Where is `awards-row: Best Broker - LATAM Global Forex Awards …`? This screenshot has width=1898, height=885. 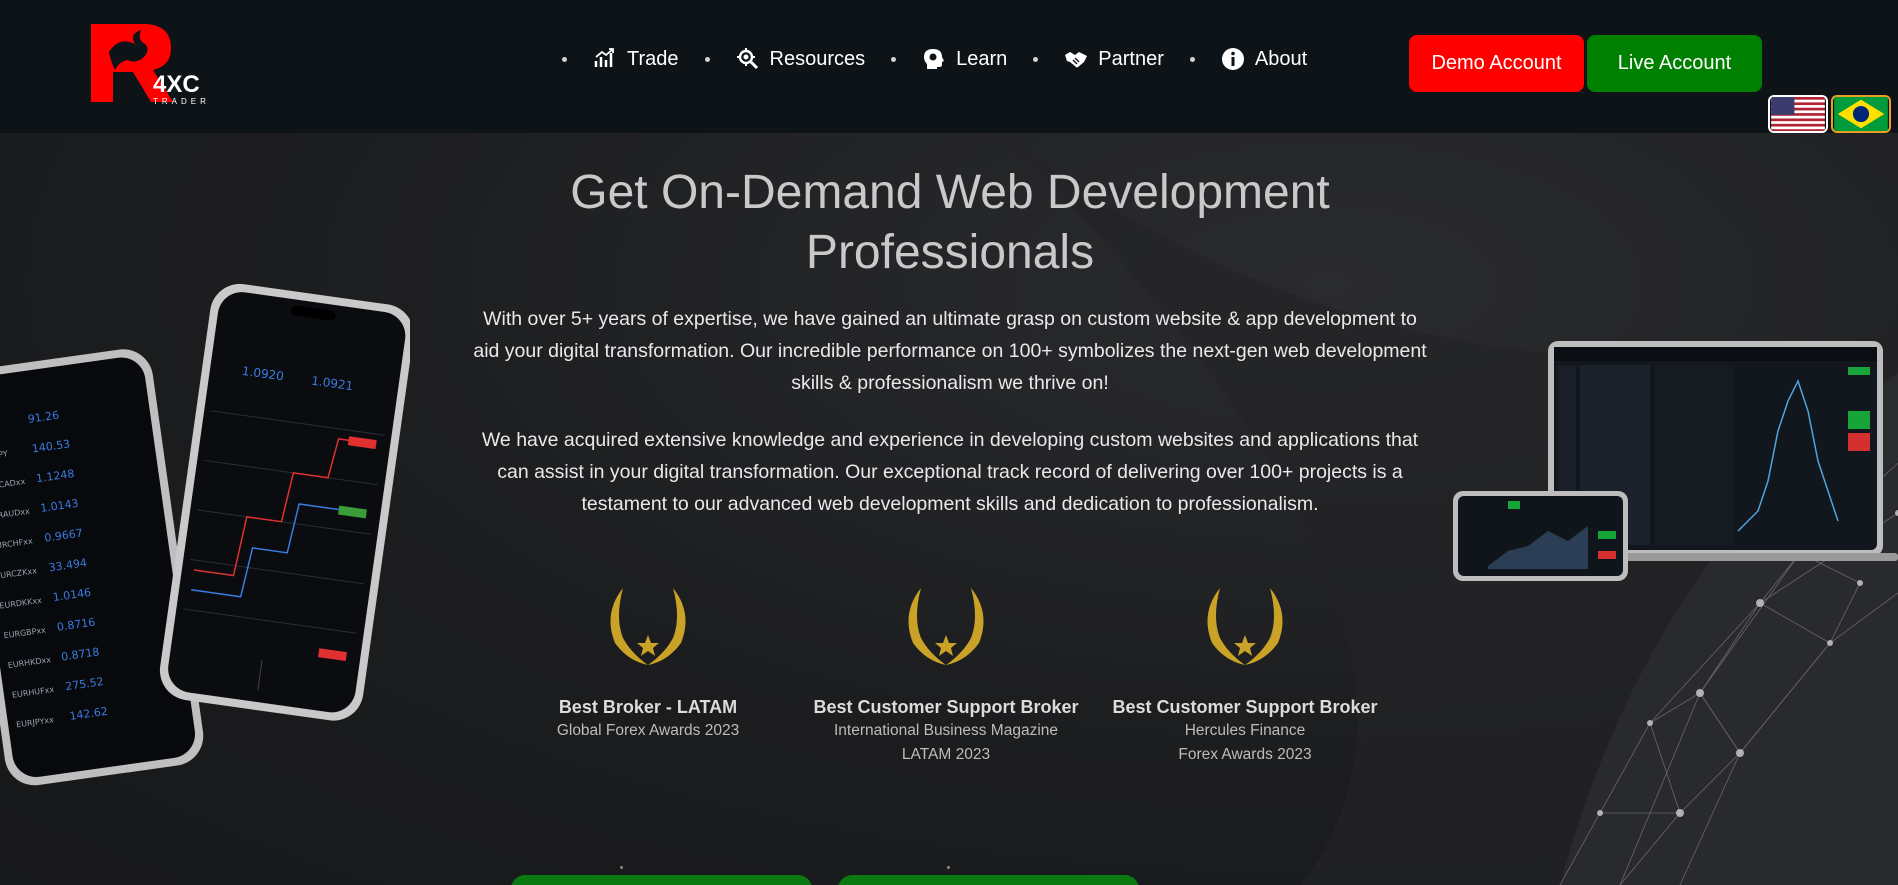
awards-row: Best Broker - LATAM Global Forex Awards … is located at coordinates (958, 678).